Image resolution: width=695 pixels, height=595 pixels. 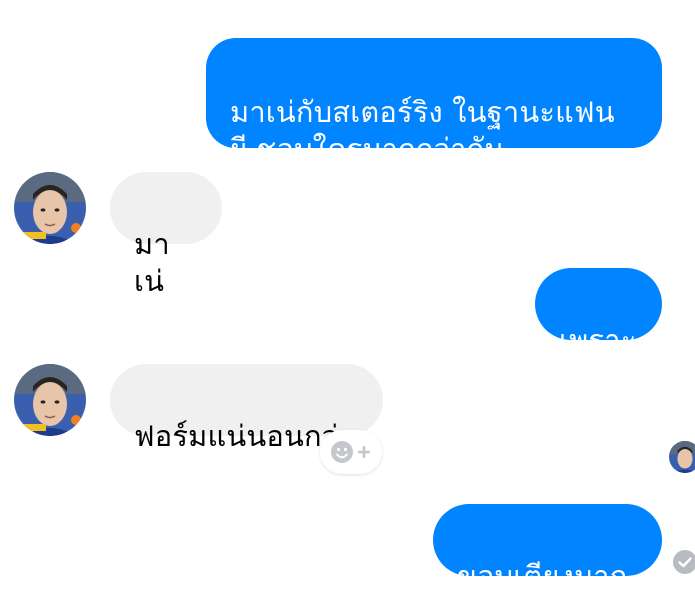 I want to click on incoming-message-bubble: ฟอร์มแน่นอนกว่า, so click(x=246, y=408).